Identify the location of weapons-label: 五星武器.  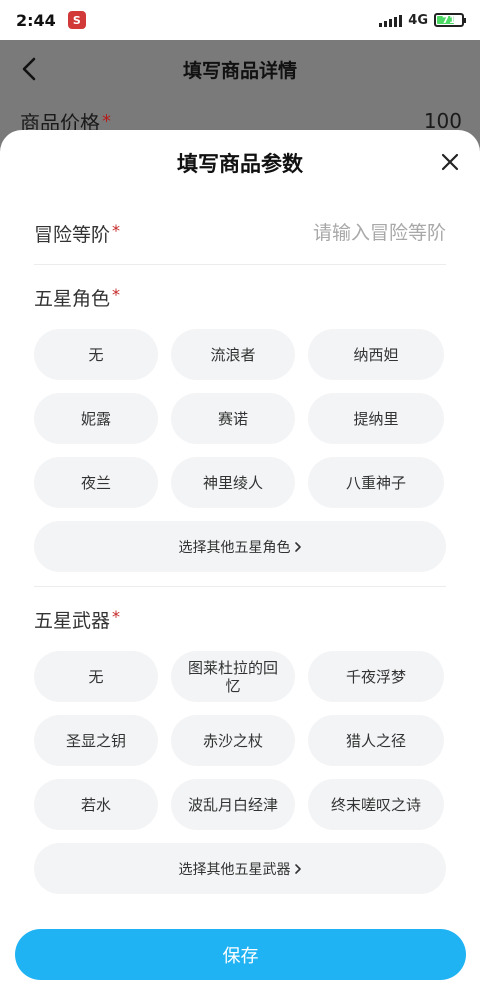
(72, 620).